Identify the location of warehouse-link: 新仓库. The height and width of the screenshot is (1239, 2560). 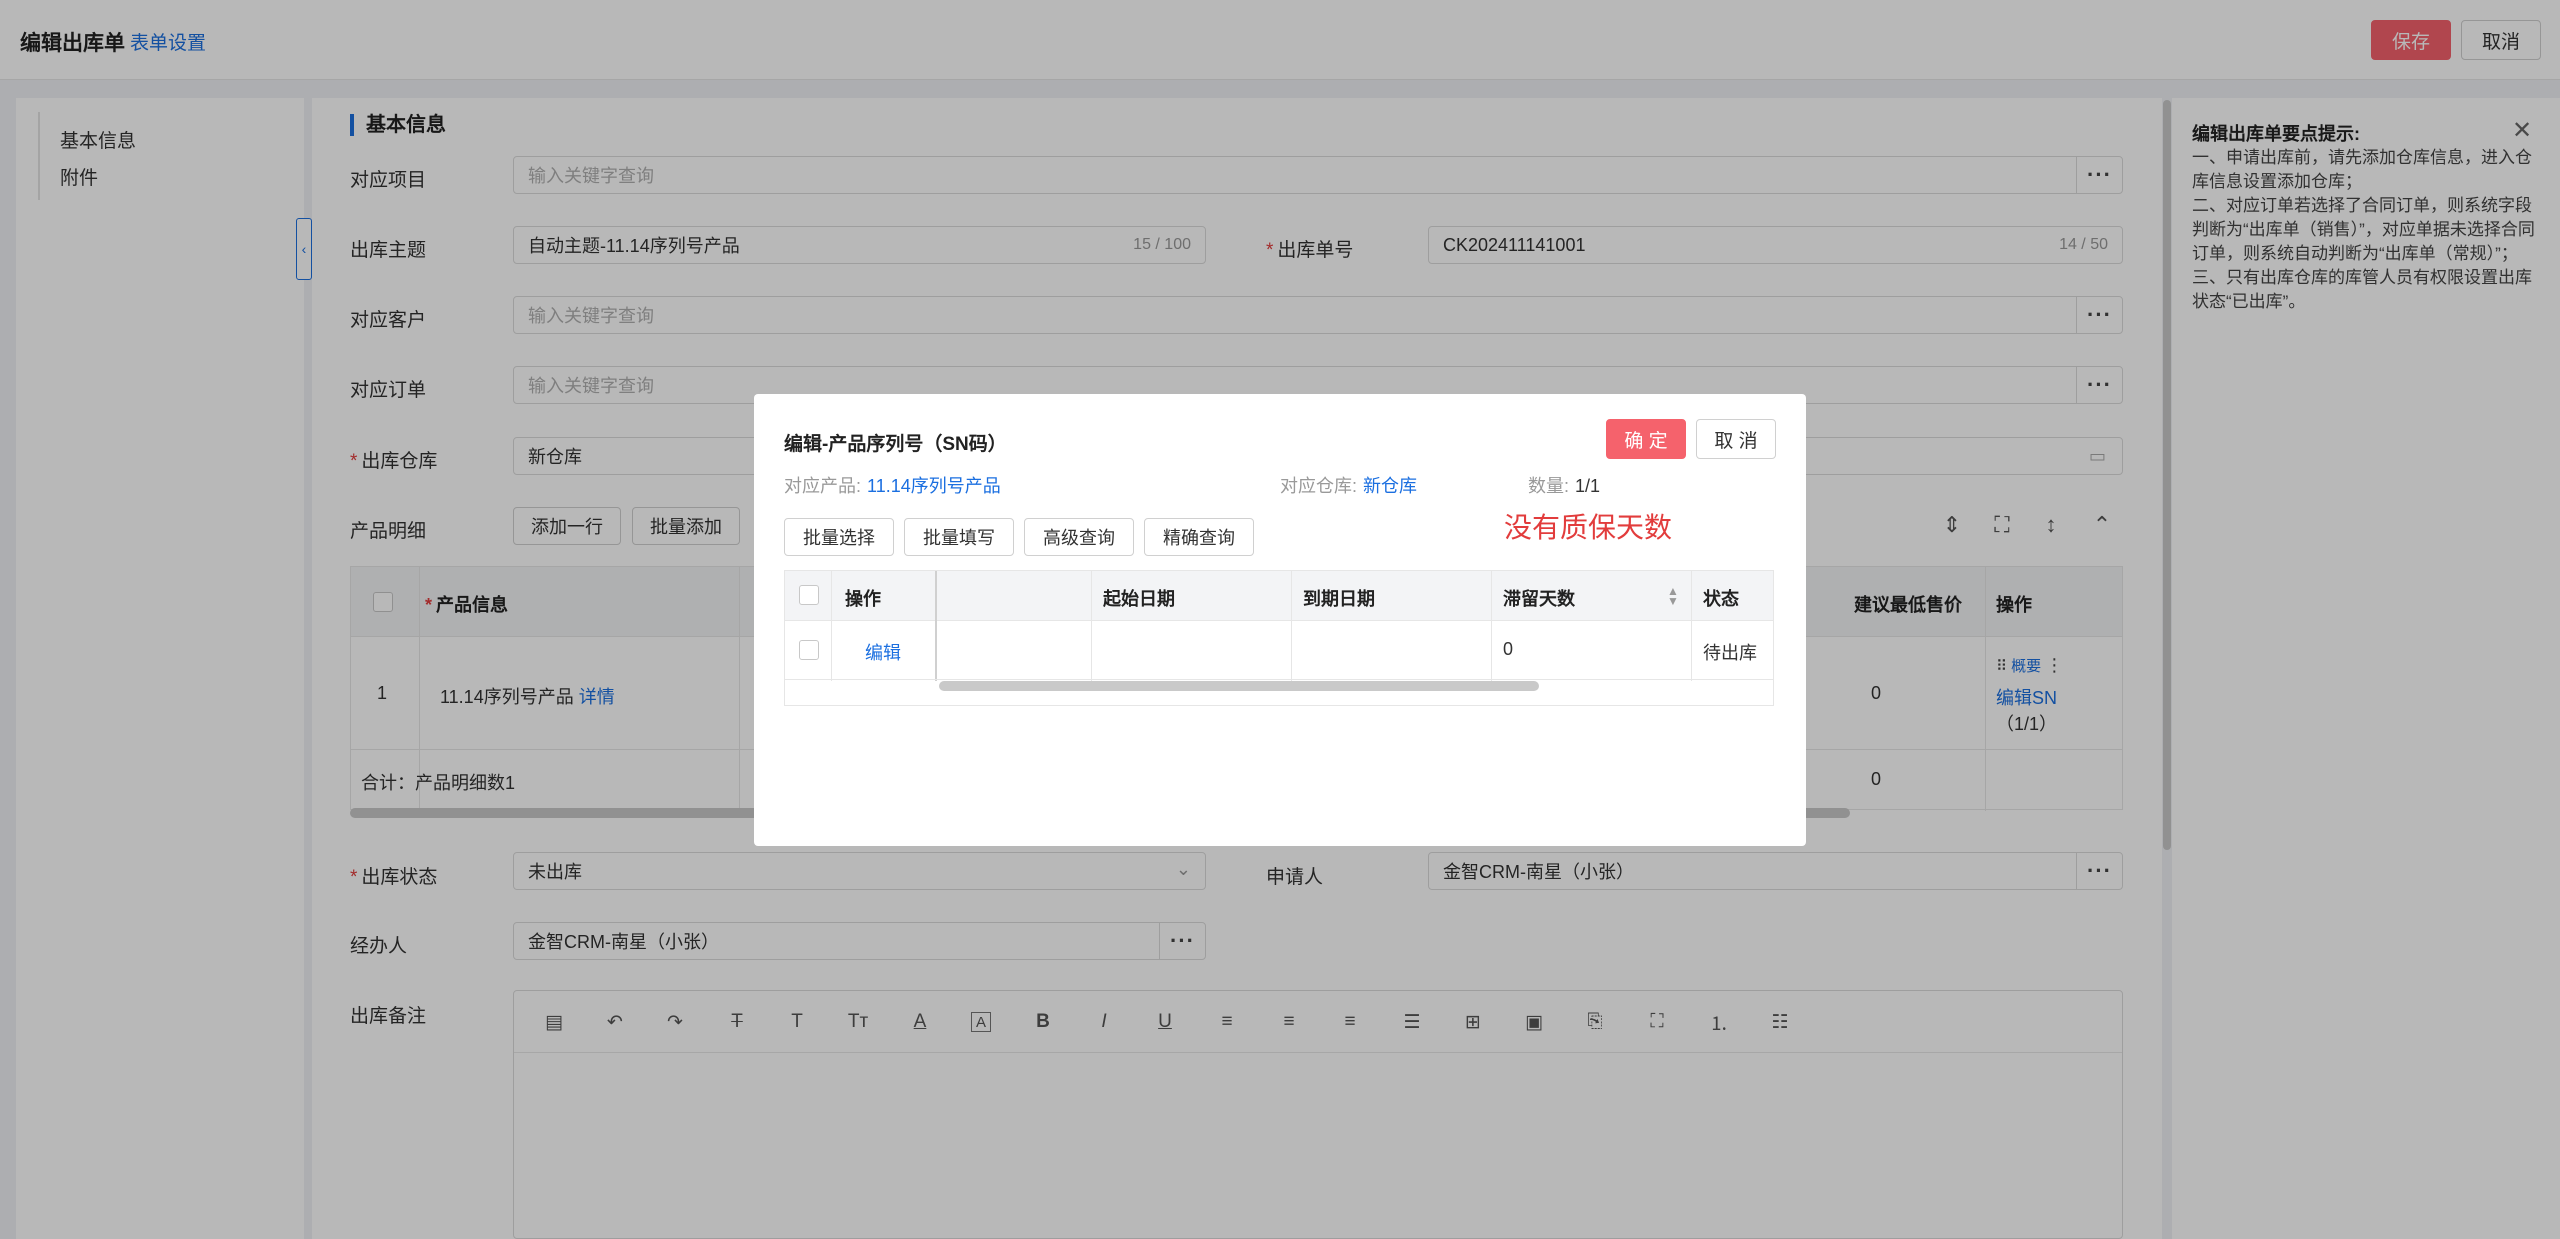
(1390, 486).